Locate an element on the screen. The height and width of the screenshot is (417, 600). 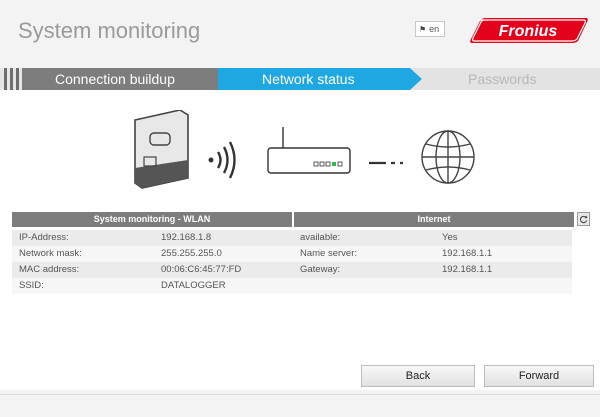
value-ip-address: 192.168.1.8 is located at coordinates (186, 237).